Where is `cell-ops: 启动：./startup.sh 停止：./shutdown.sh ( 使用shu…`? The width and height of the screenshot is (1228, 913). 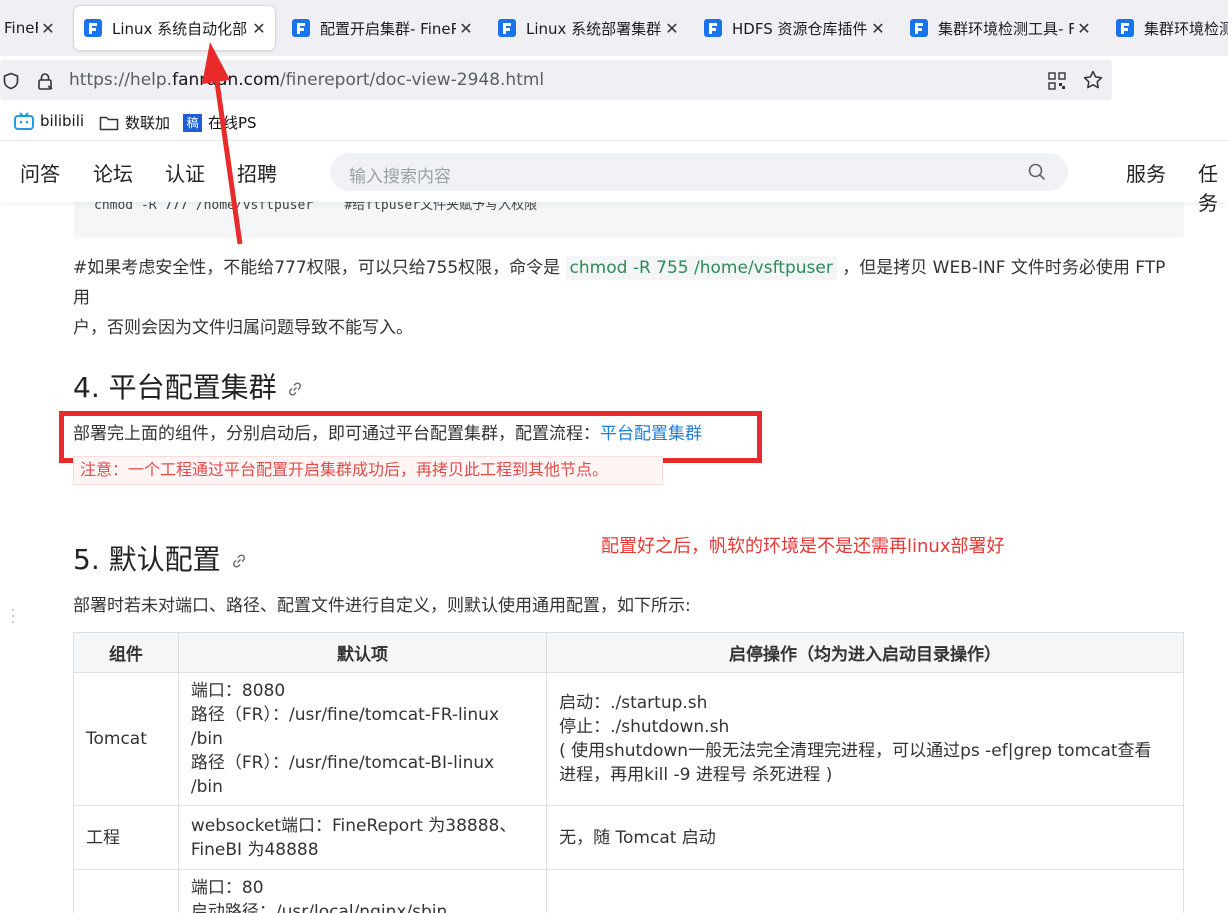
cell-ops: 启动：./startup.sh 停止：./shutdown.sh ( 使用shu… is located at coordinates (865, 739).